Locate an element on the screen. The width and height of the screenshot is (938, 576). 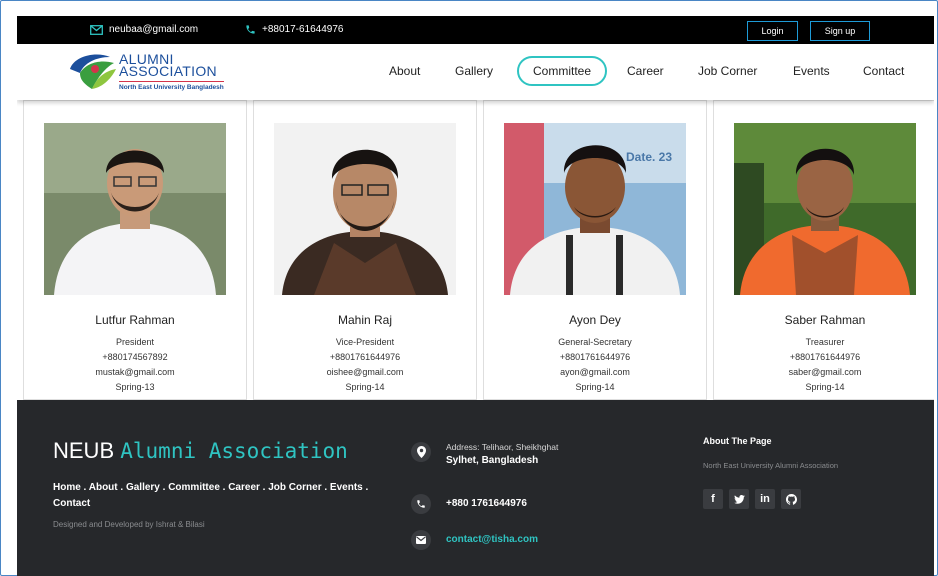
footer-title-plain: NEUB is located at coordinates (84, 450).